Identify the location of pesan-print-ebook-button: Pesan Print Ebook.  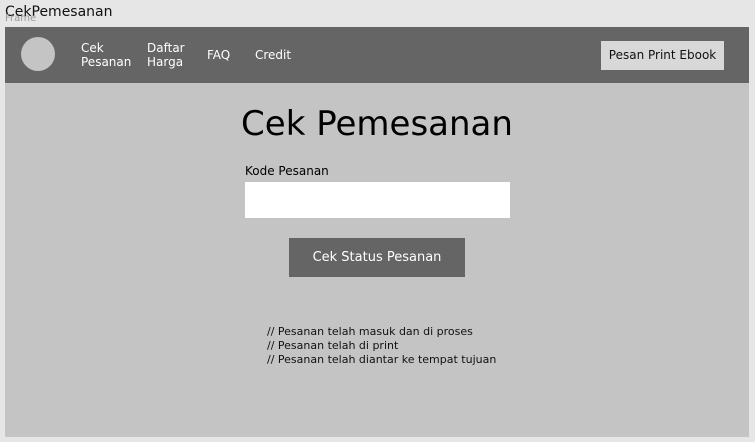
(662, 55).